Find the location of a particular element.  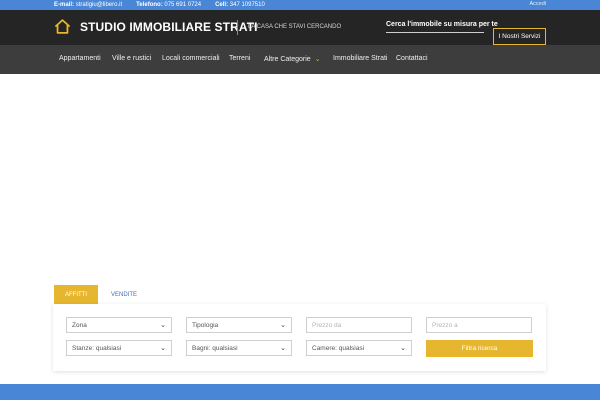

nav-item-altre-categorie-label: Altre Categorie is located at coordinates (287, 59).